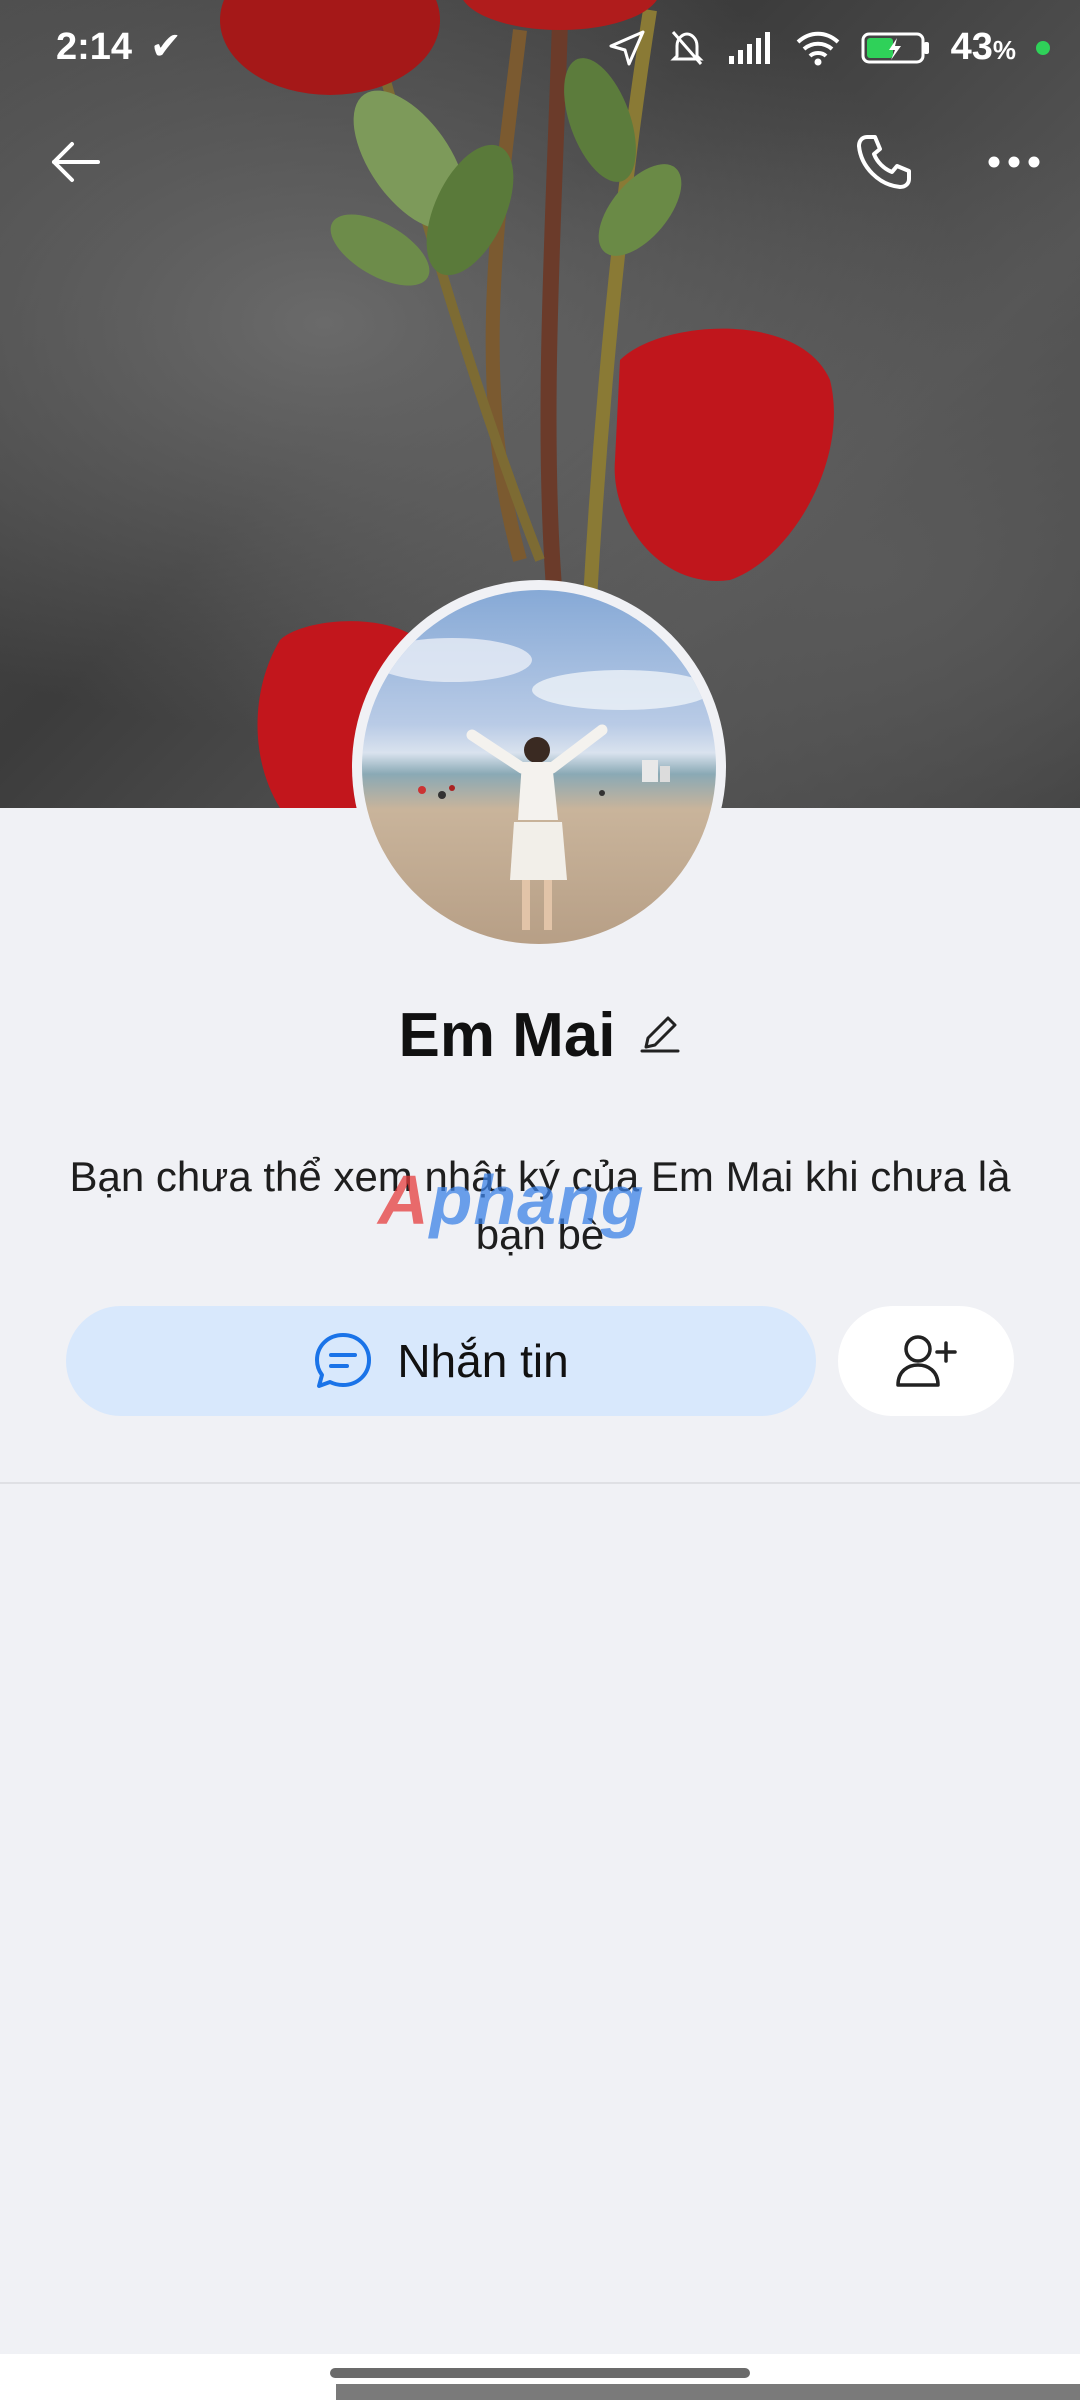 This screenshot has height=2400, width=1080. I want to click on more-dots-icon, so click(1014, 162).